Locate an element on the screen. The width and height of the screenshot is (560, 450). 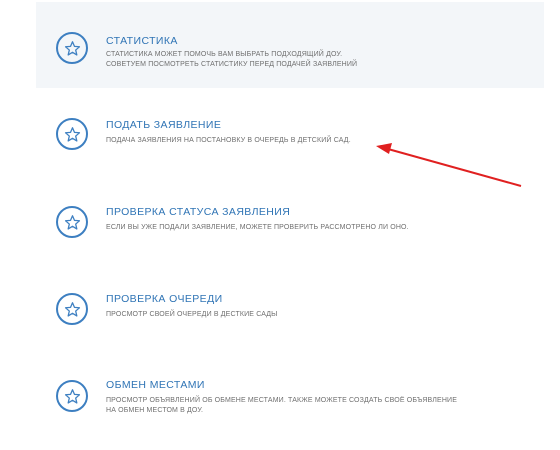
menu-item-description: ПРОСМОТР СВОЕЙ ОЧЕРЕДИ В ДЕСТКИЕ САДЫ is located at coordinates (192, 314).